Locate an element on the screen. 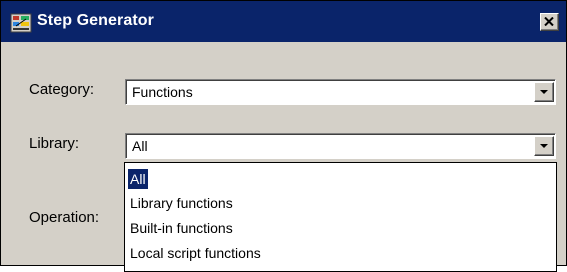 Image resolution: width=567 pixels, height=272 pixels. library-option-built-in-functions: Built-in functions is located at coordinates (181, 228).